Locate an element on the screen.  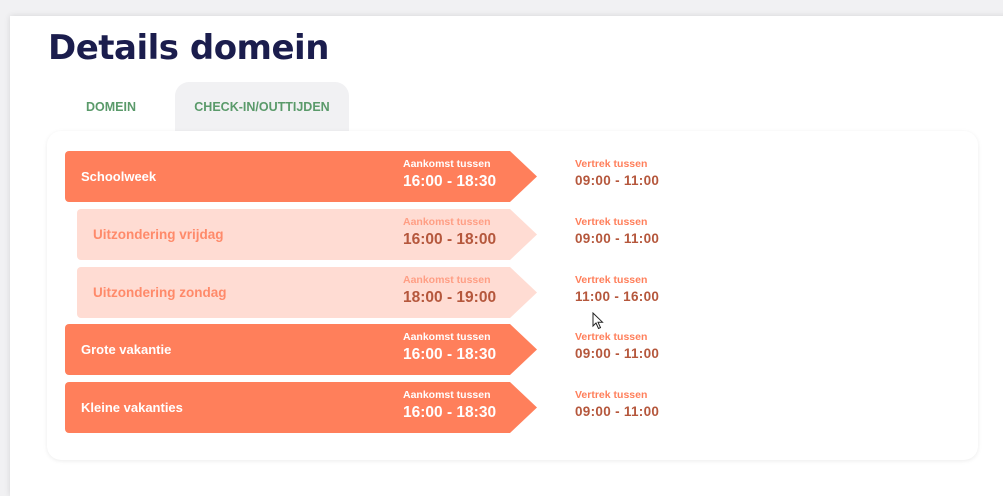
schedule-row-schoolweek: Schoolweek Aankomst tussen 16:00 - 18:30 is located at coordinates (301, 176).